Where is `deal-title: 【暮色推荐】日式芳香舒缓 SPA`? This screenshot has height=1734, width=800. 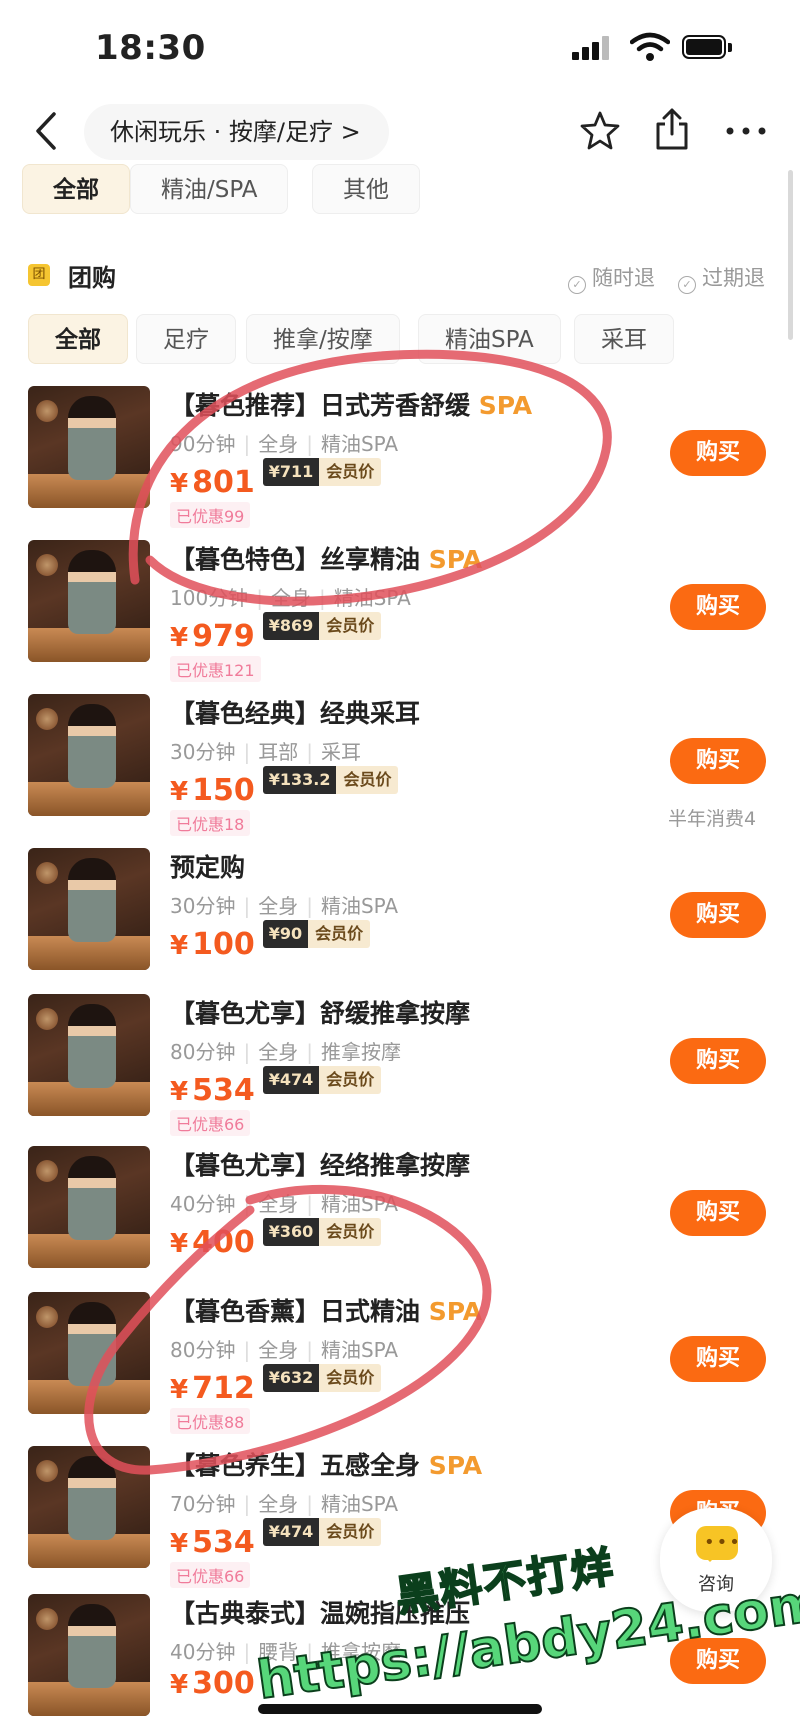
deal-title: 【暮色推荐】日式芳香舒缓 SPA is located at coordinates (351, 405).